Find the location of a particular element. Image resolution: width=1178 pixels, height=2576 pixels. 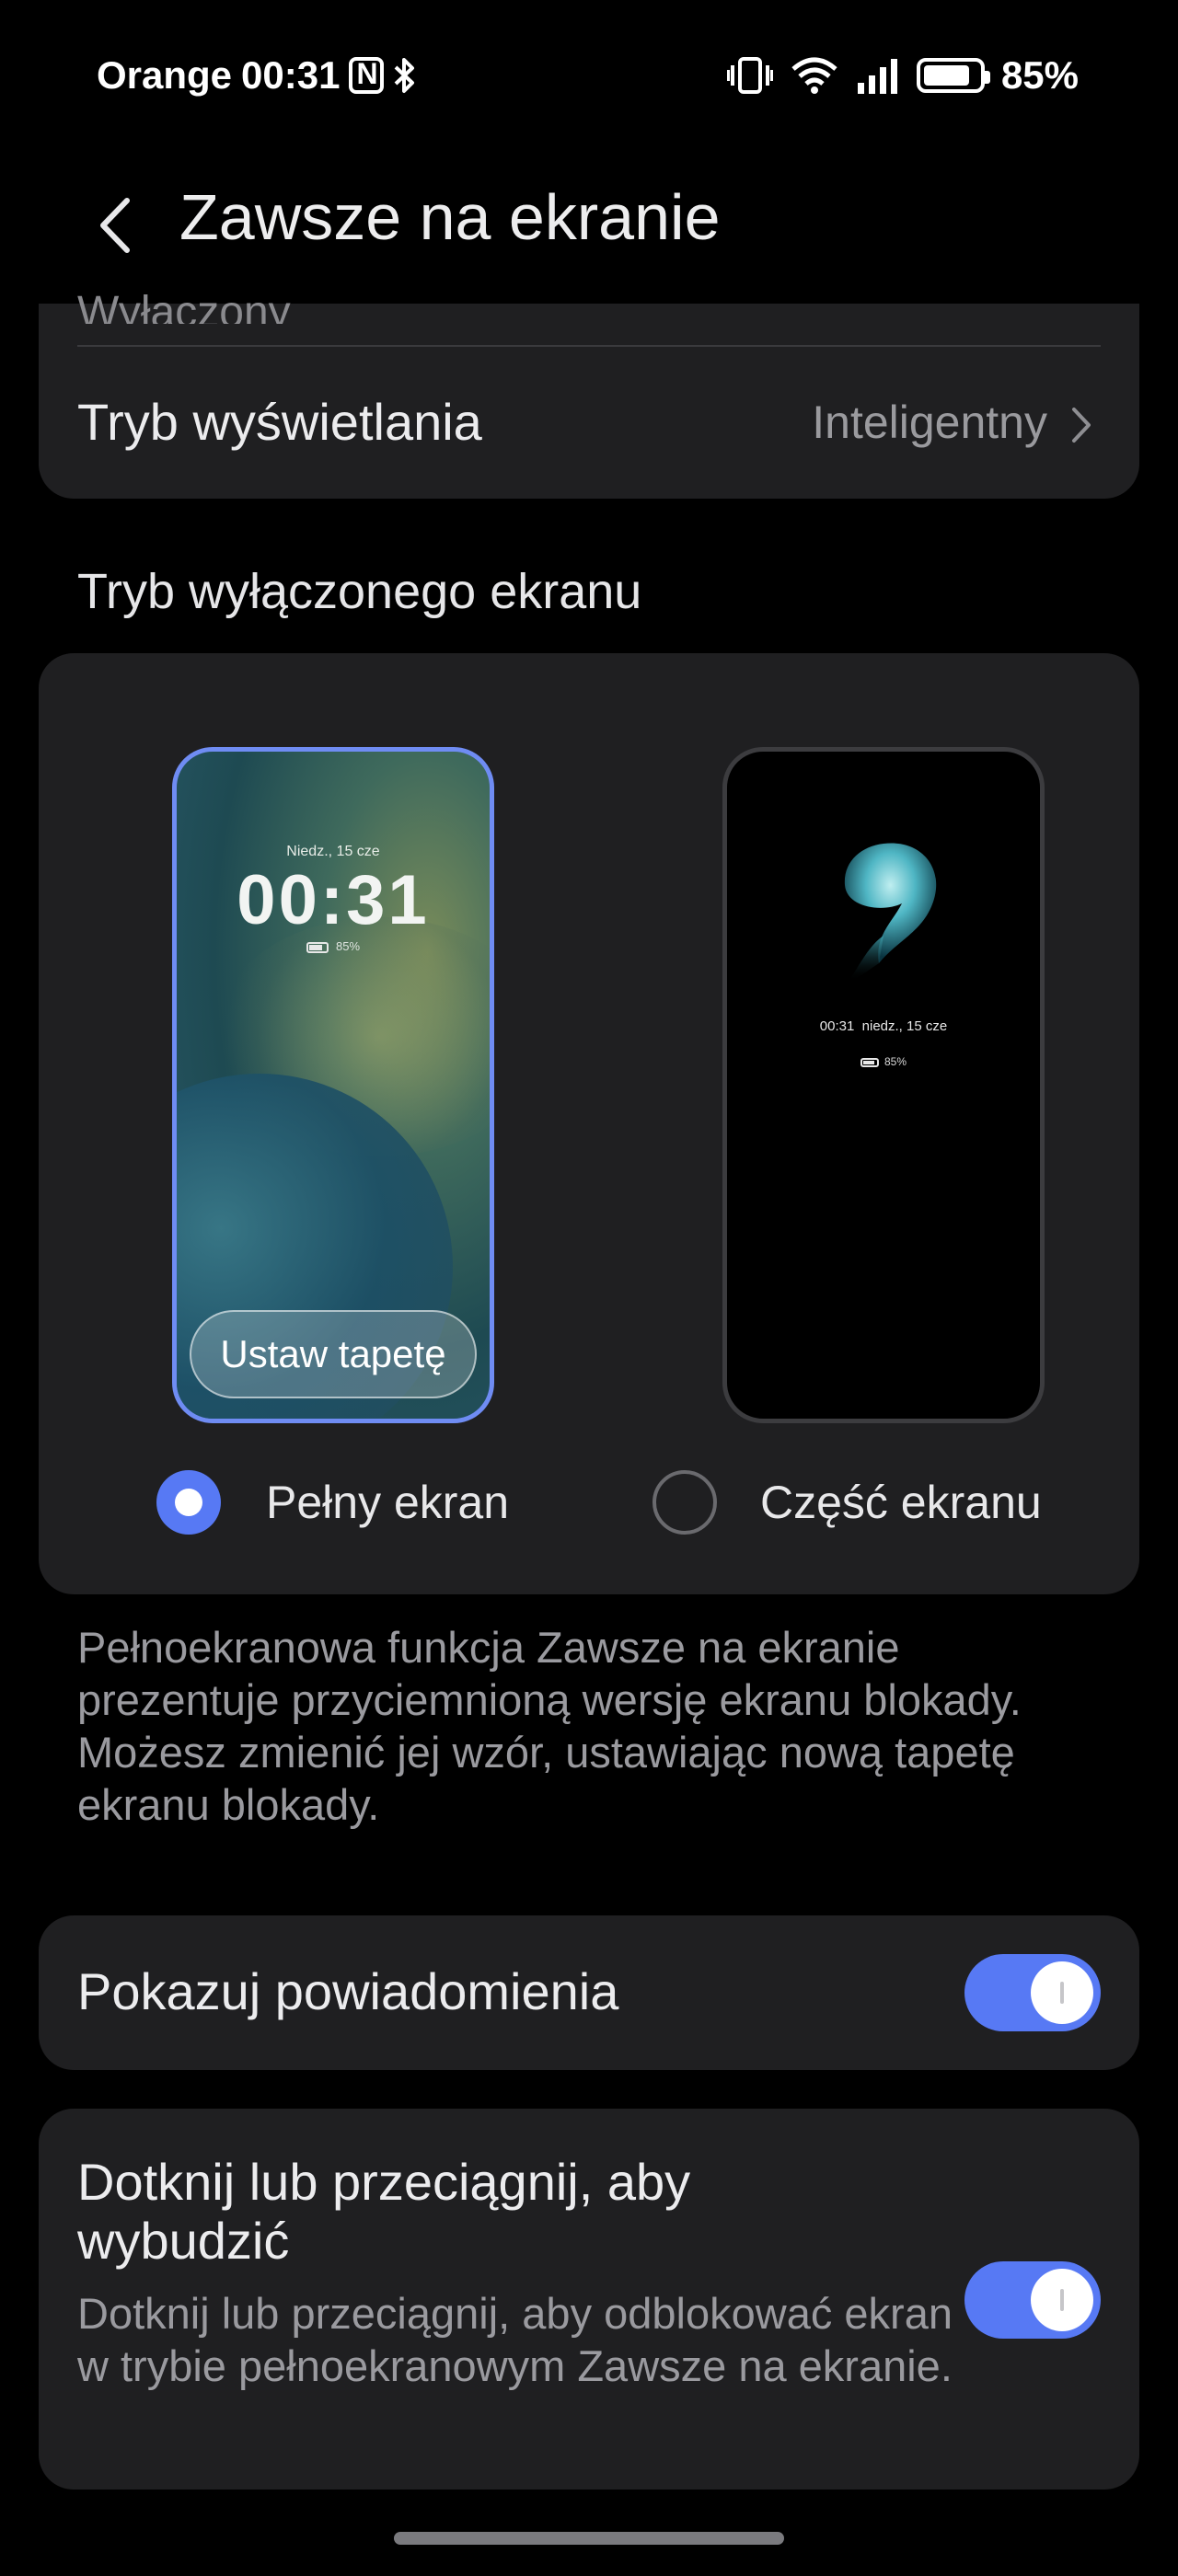

preview-date: Niedz., 15 cze is located at coordinates (333, 851).